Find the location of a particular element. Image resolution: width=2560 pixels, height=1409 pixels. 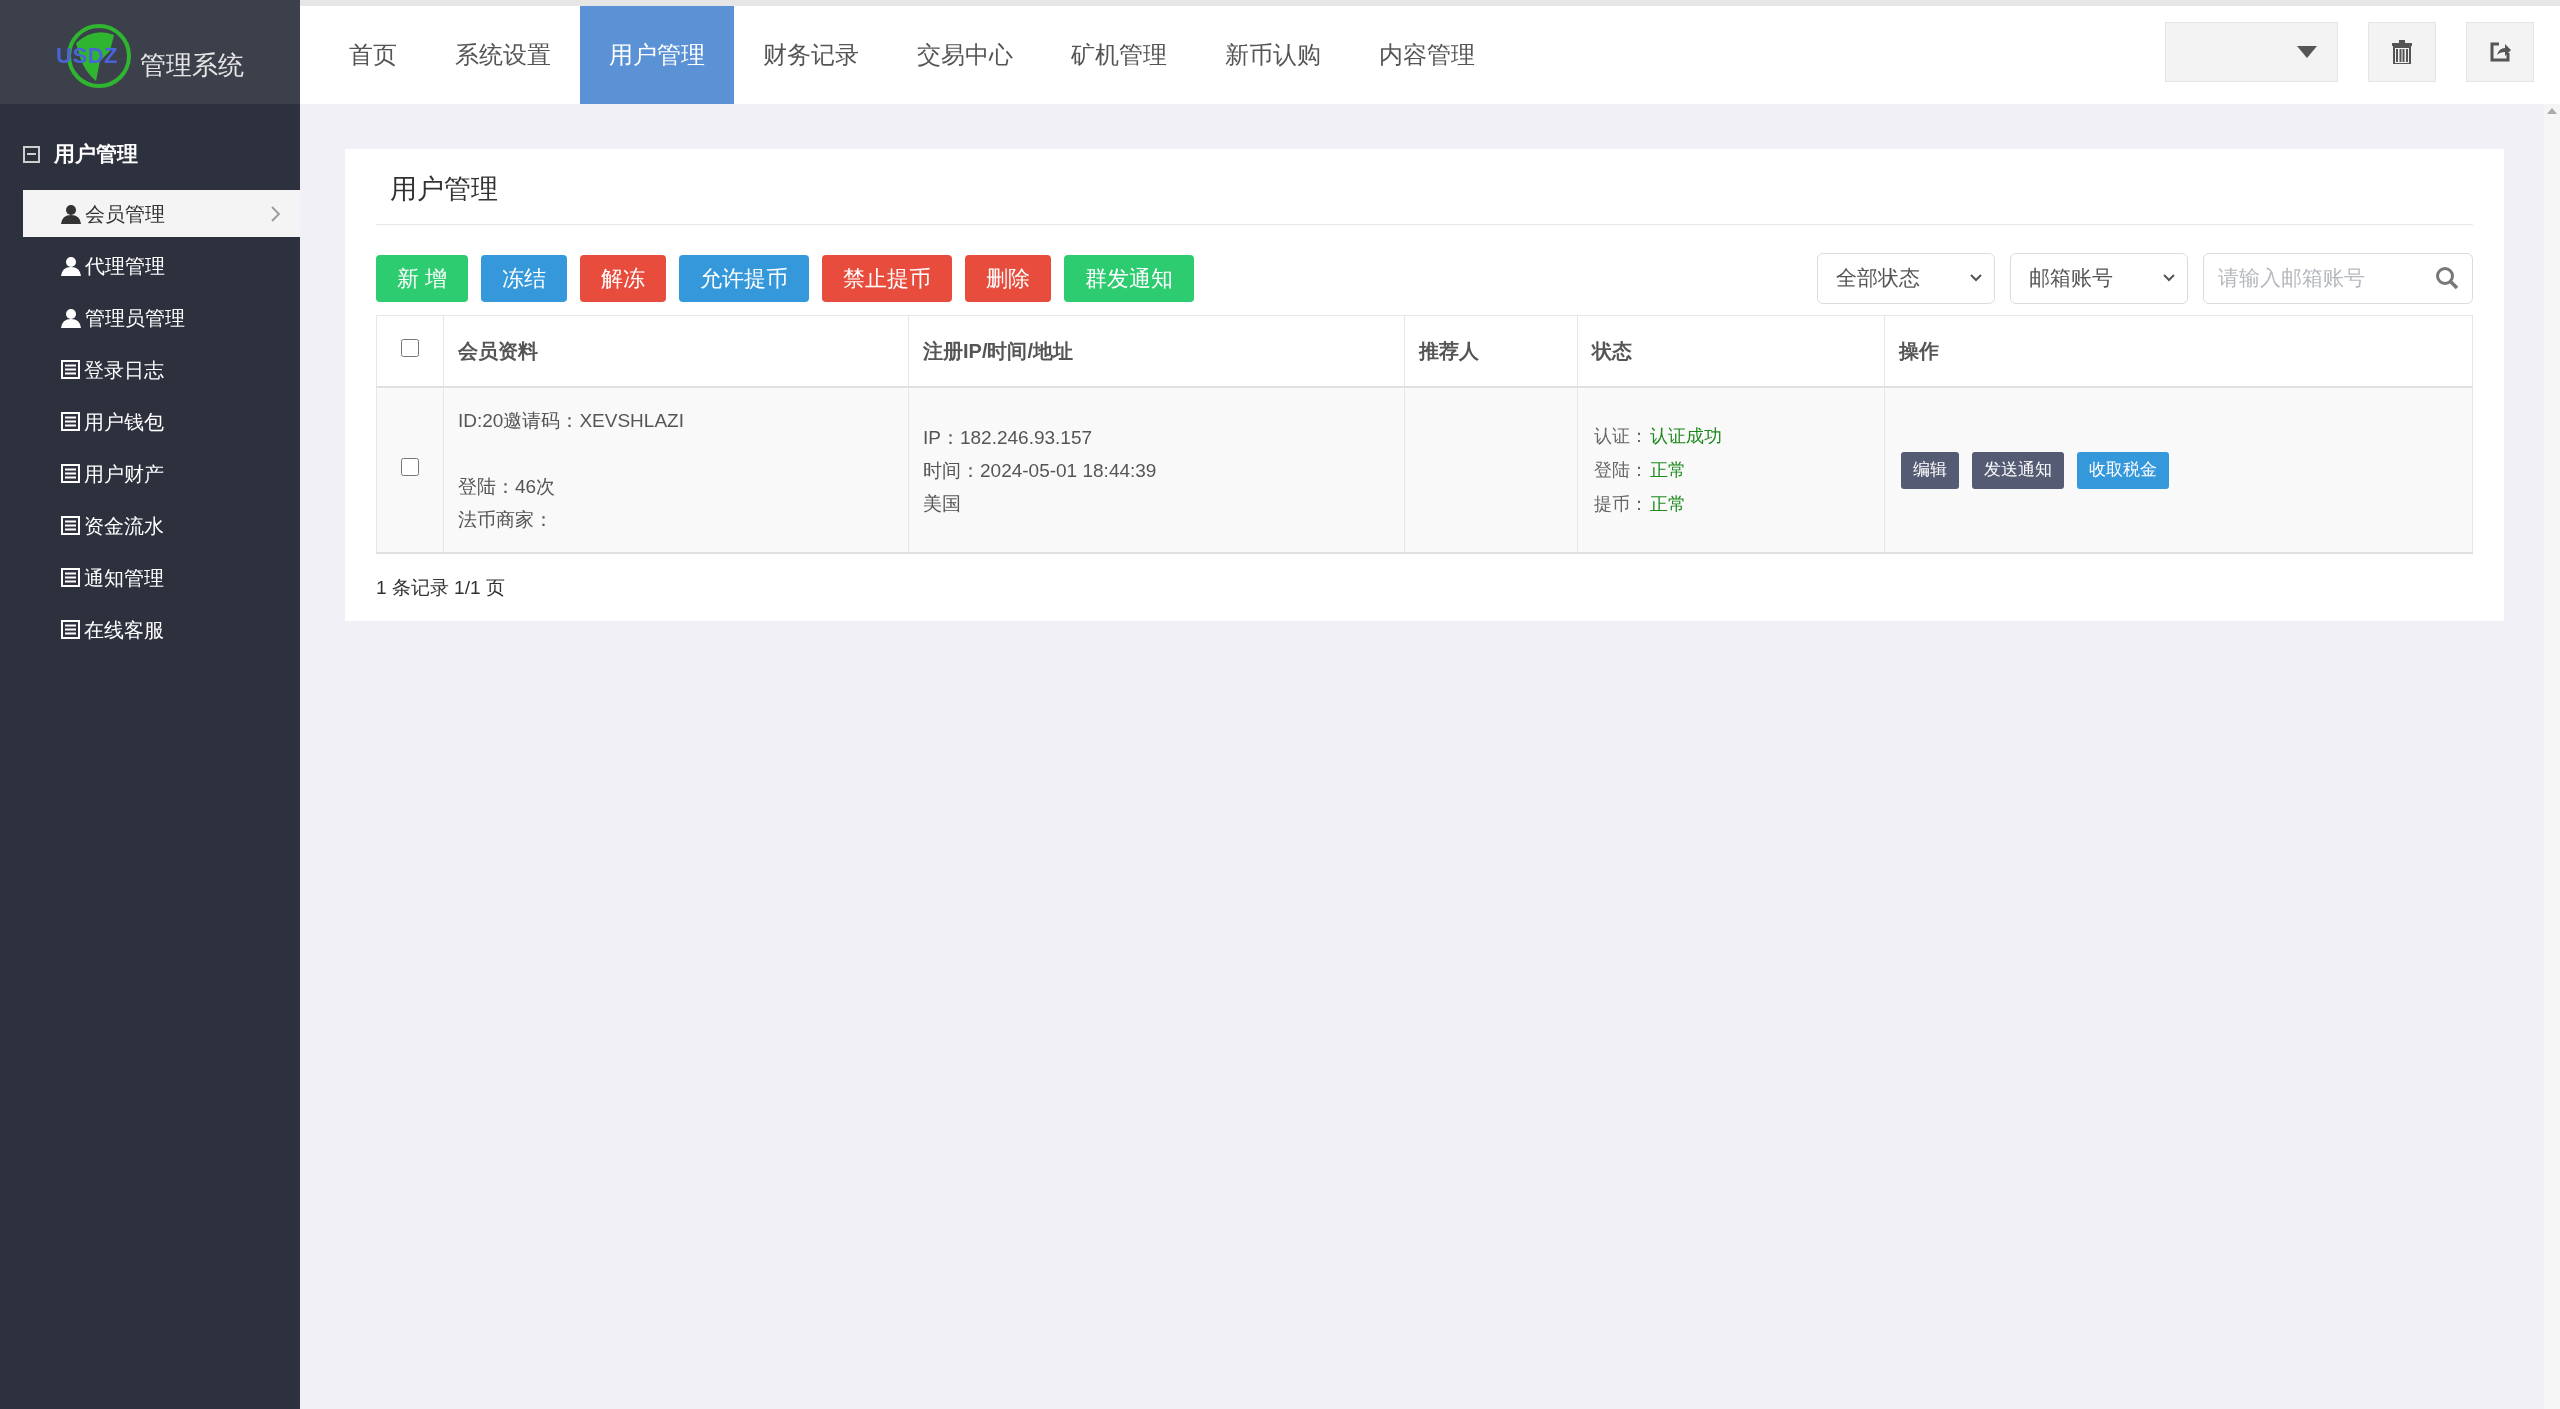

column-header: 会员资料 is located at coordinates (498, 350).